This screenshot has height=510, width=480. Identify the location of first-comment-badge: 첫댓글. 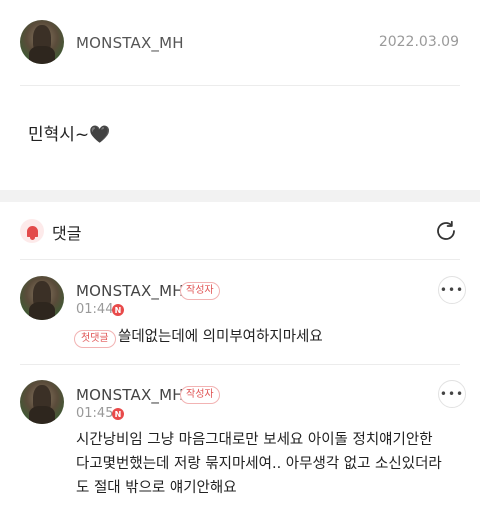
(95, 339).